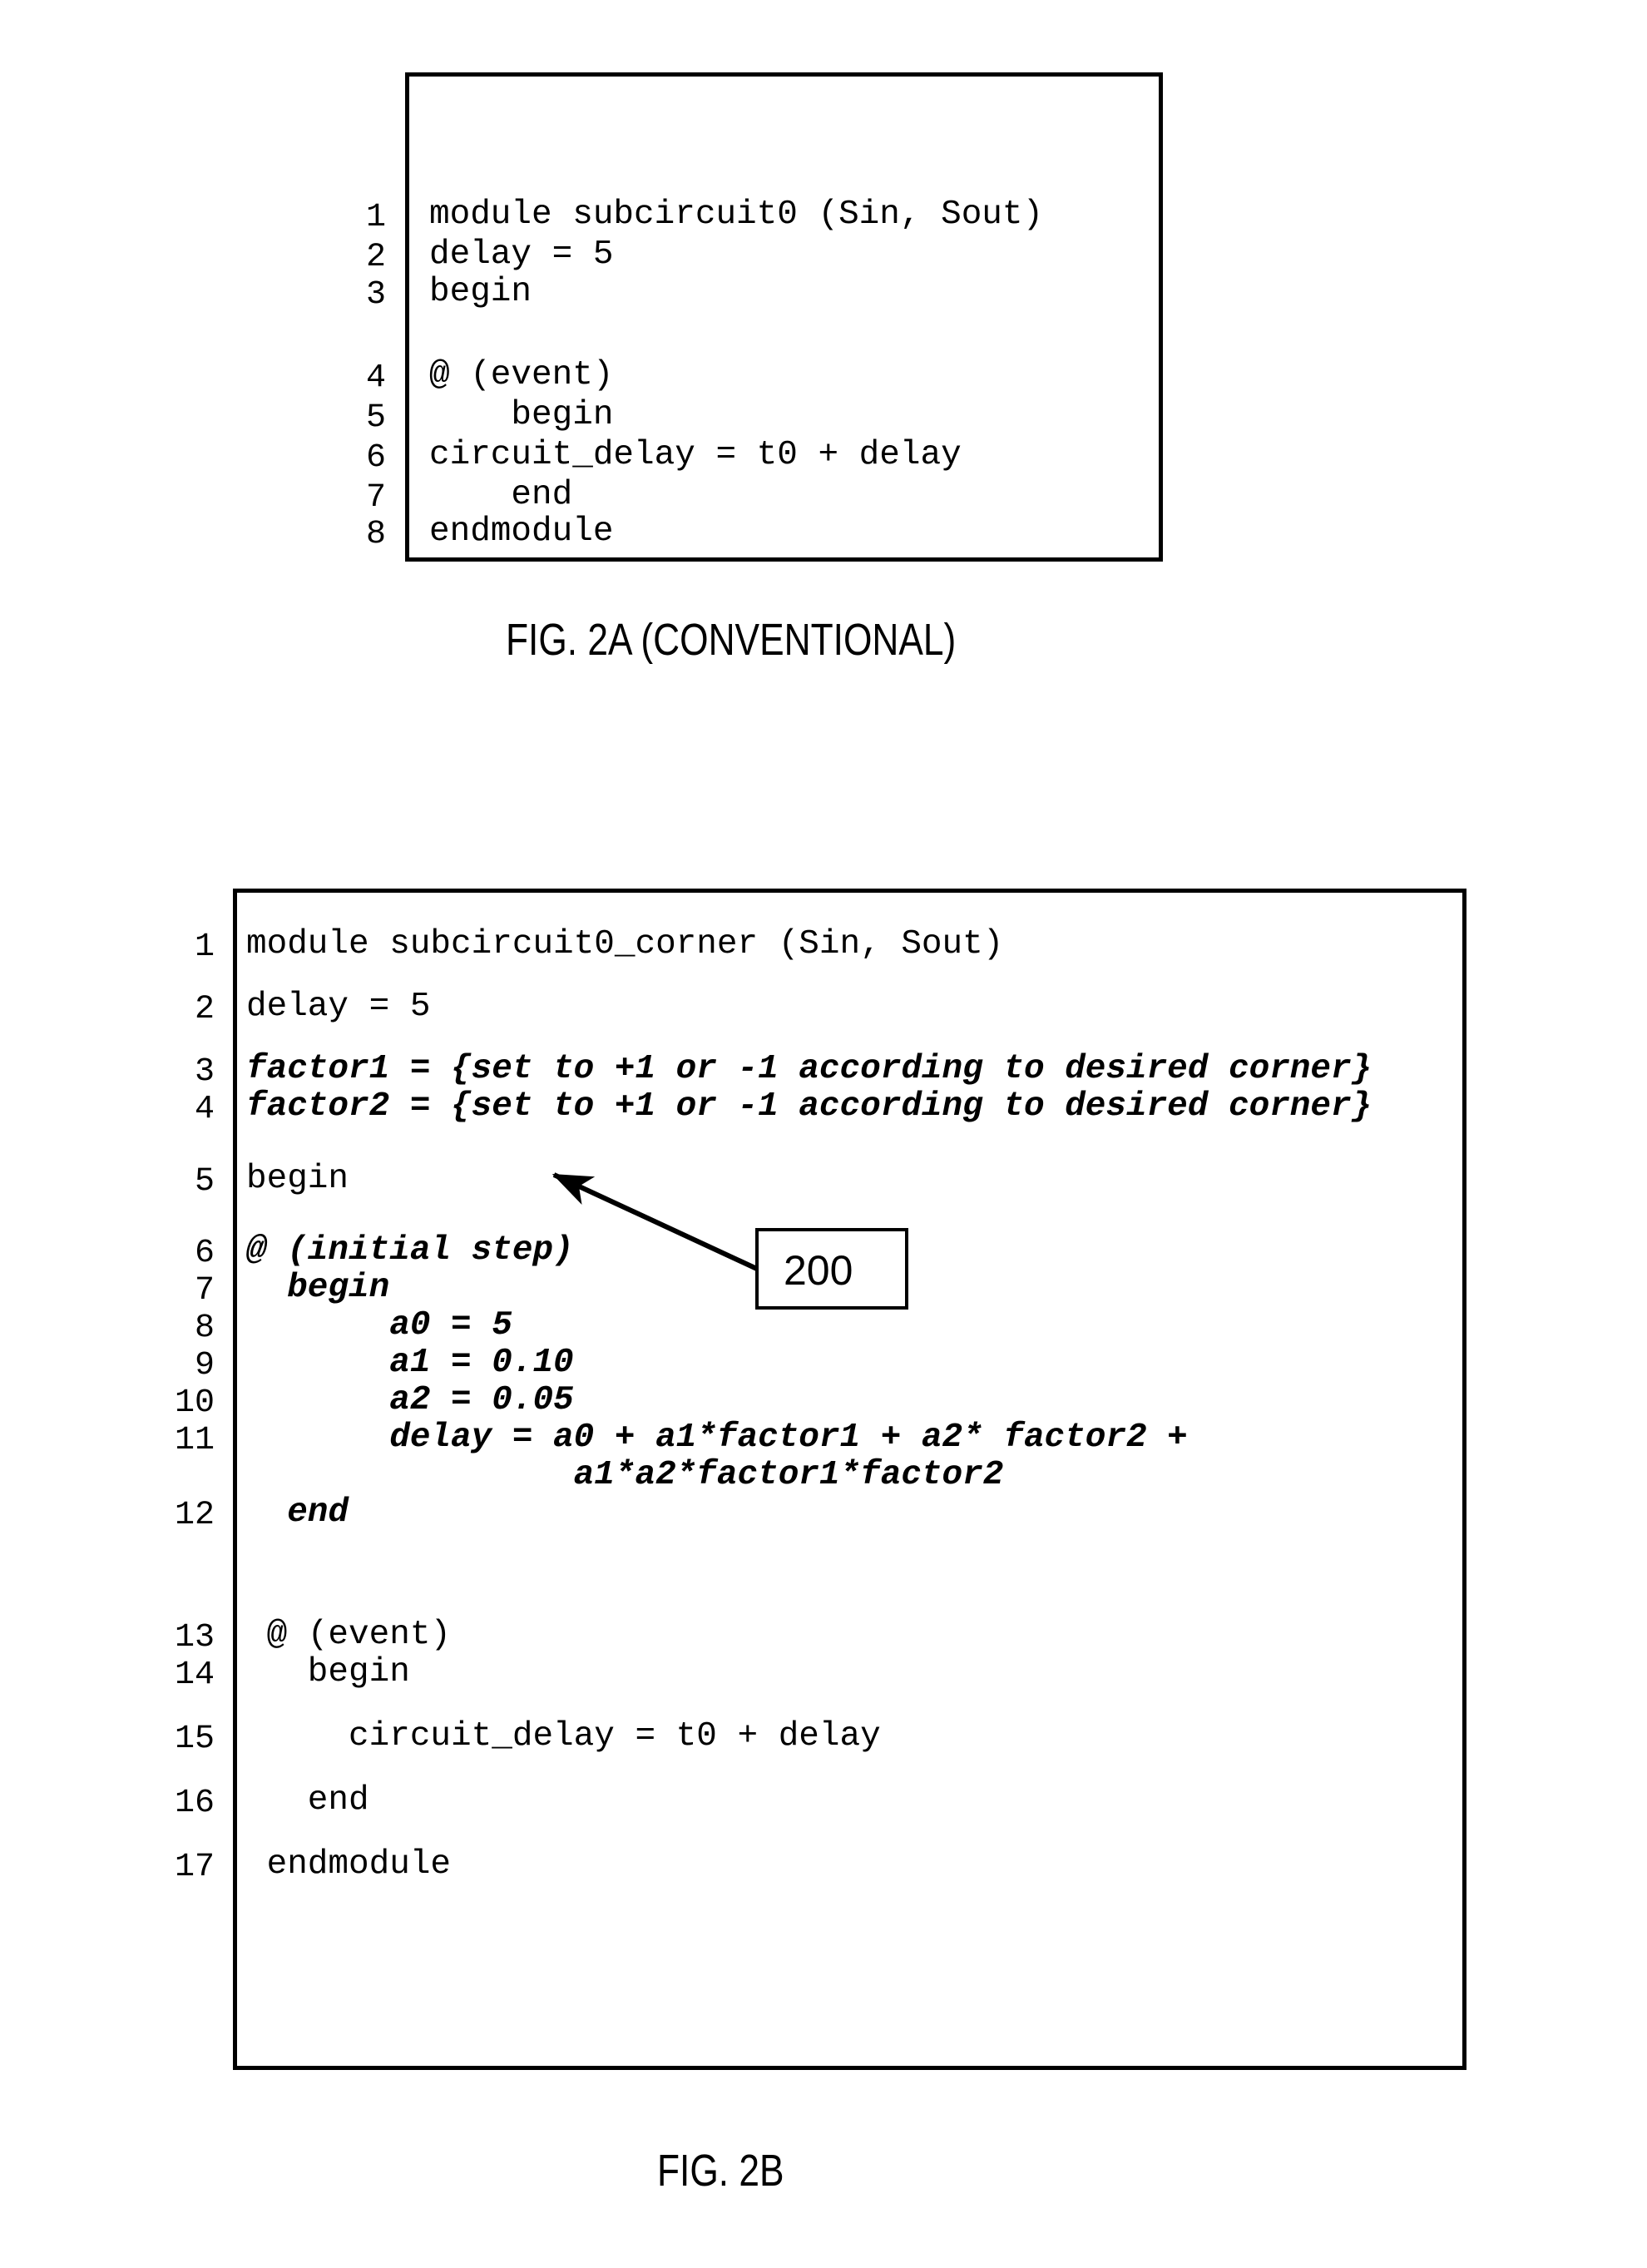  I want to click on fig2a-line-number: 5, so click(375, 418).